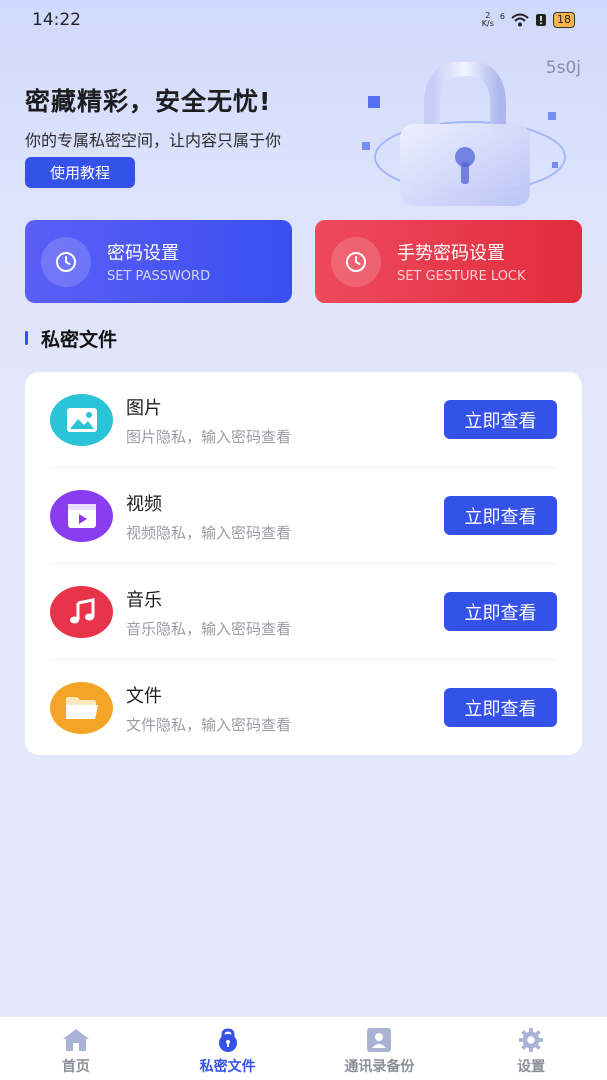 This screenshot has height=1080, width=607. Describe the element at coordinates (81, 612) in the screenshot. I see `music-icon` at that location.